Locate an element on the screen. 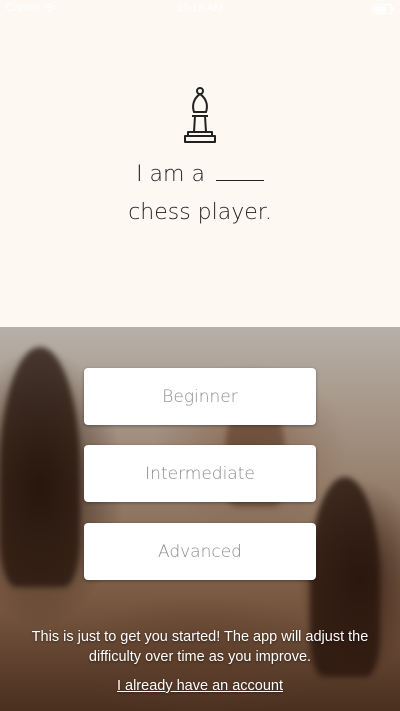 This screenshot has width=400, height=711. blurred-chess-piece is located at coordinates (40, 467).